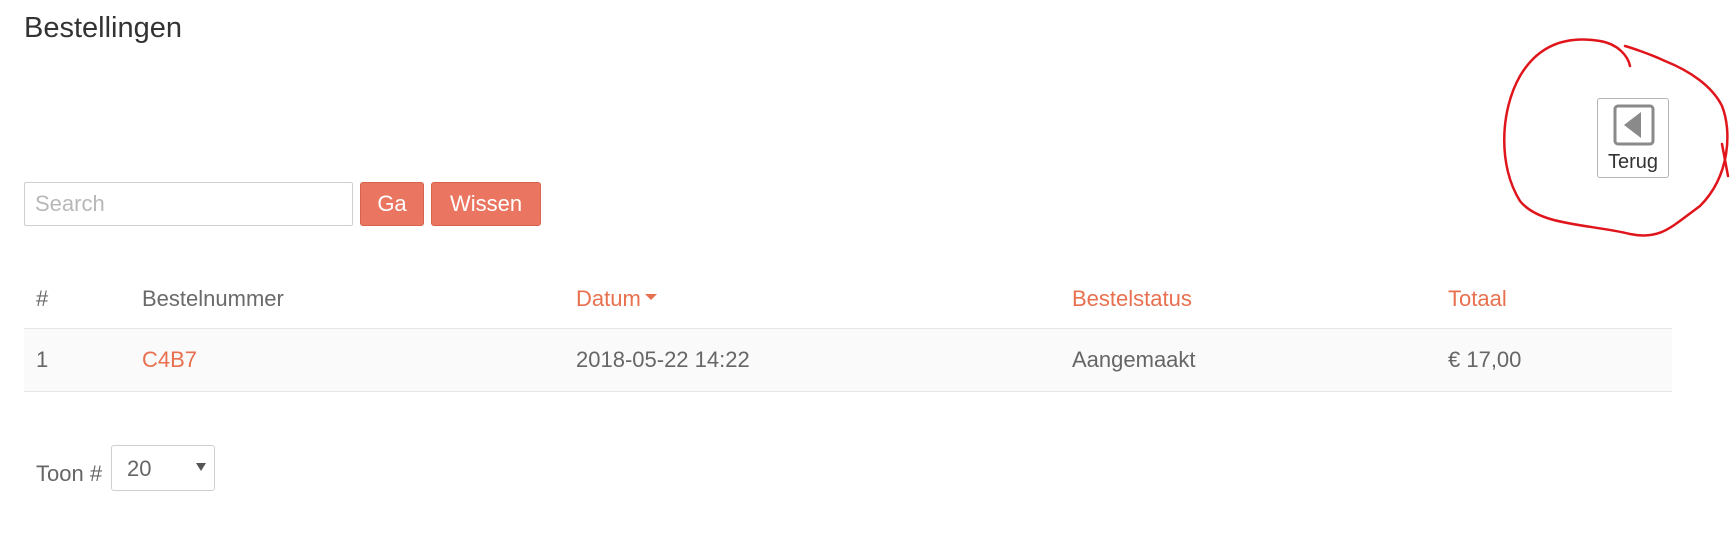  What do you see at coordinates (392, 204) in the screenshot?
I see `go-button: Ga` at bounding box center [392, 204].